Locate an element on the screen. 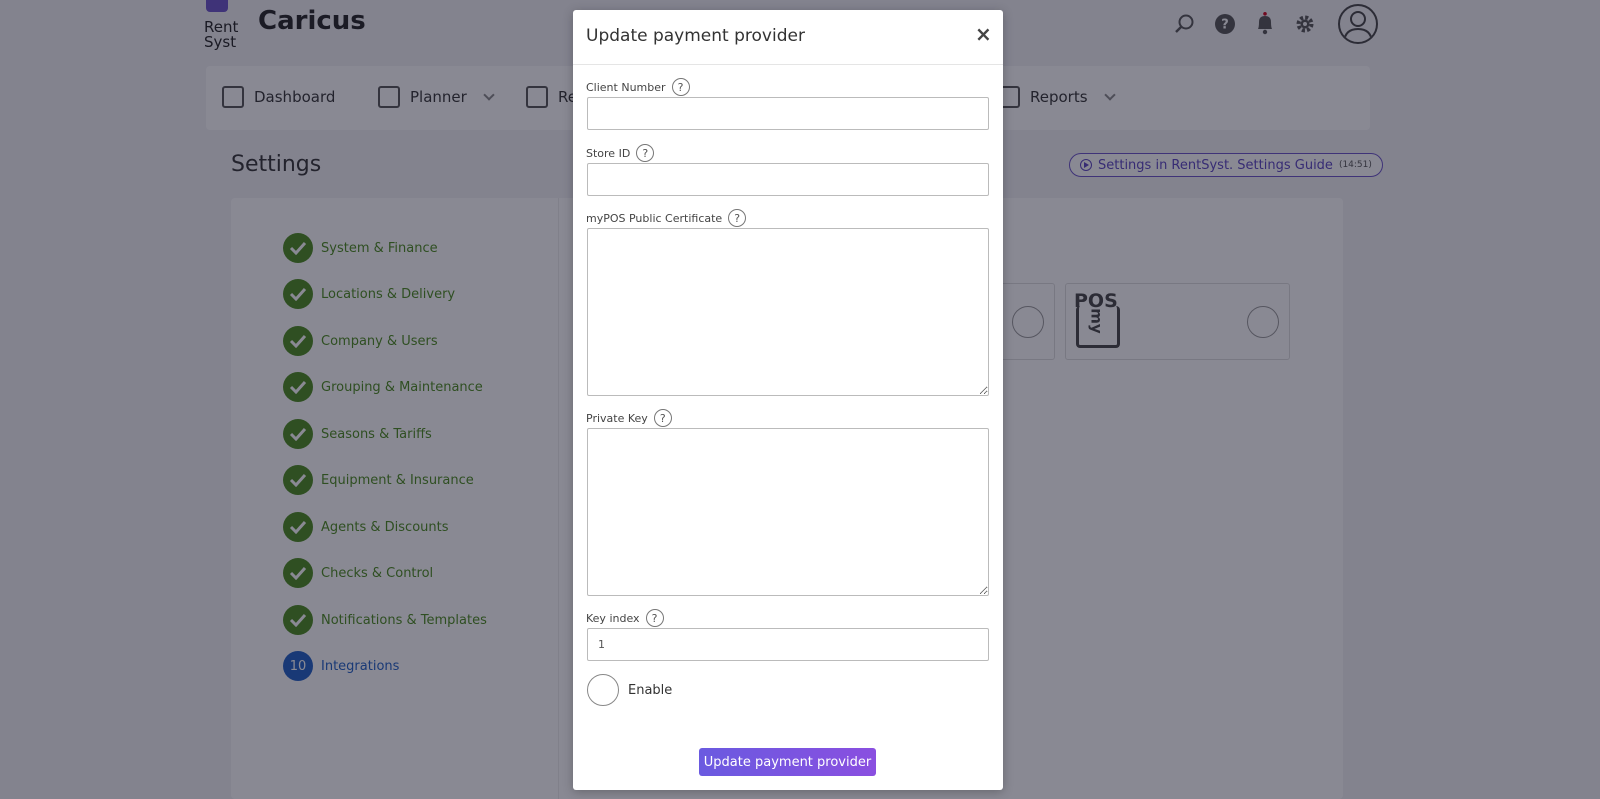 The width and height of the screenshot is (1600, 799). field-label-text: Client Number is located at coordinates (626, 87).